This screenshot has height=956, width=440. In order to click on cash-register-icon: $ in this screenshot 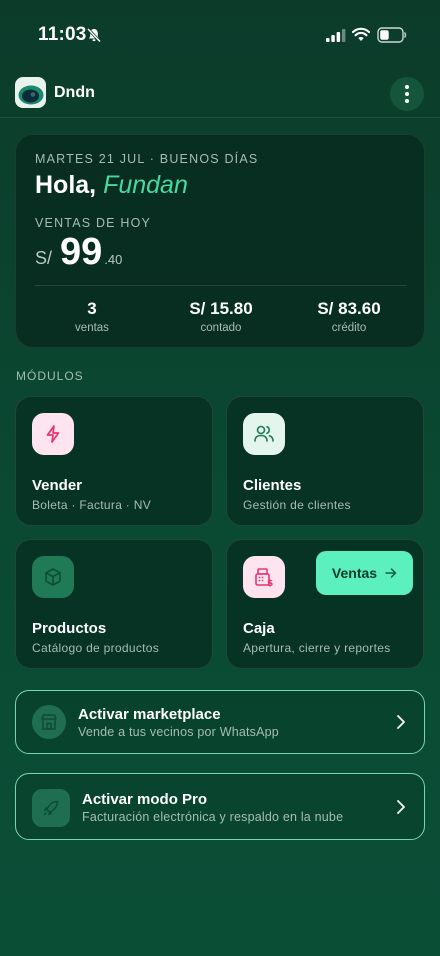, I will do `click(264, 577)`.